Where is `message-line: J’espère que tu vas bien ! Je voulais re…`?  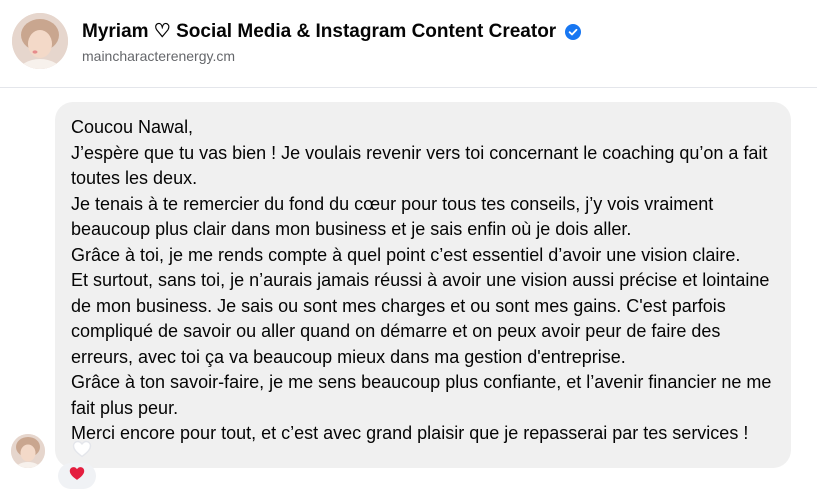 message-line: J’espère que tu vas bien ! Je voulais re… is located at coordinates (419, 165).